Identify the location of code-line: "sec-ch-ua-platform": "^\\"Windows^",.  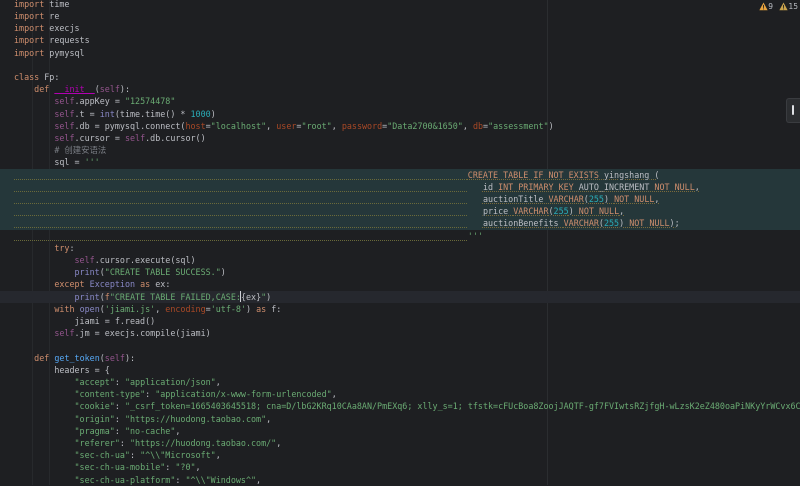
(400, 480).